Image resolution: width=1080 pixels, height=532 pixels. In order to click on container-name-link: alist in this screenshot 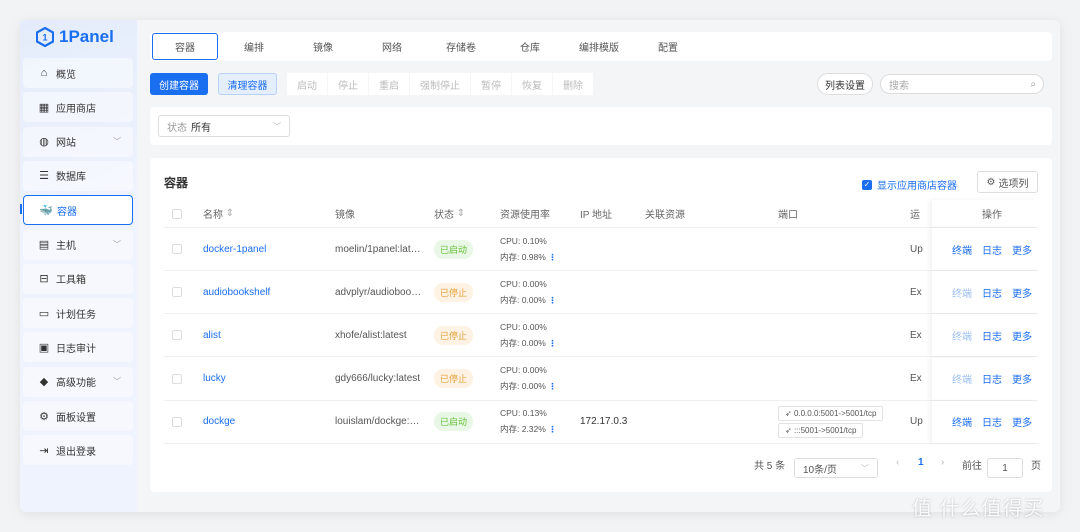, I will do `click(212, 335)`.